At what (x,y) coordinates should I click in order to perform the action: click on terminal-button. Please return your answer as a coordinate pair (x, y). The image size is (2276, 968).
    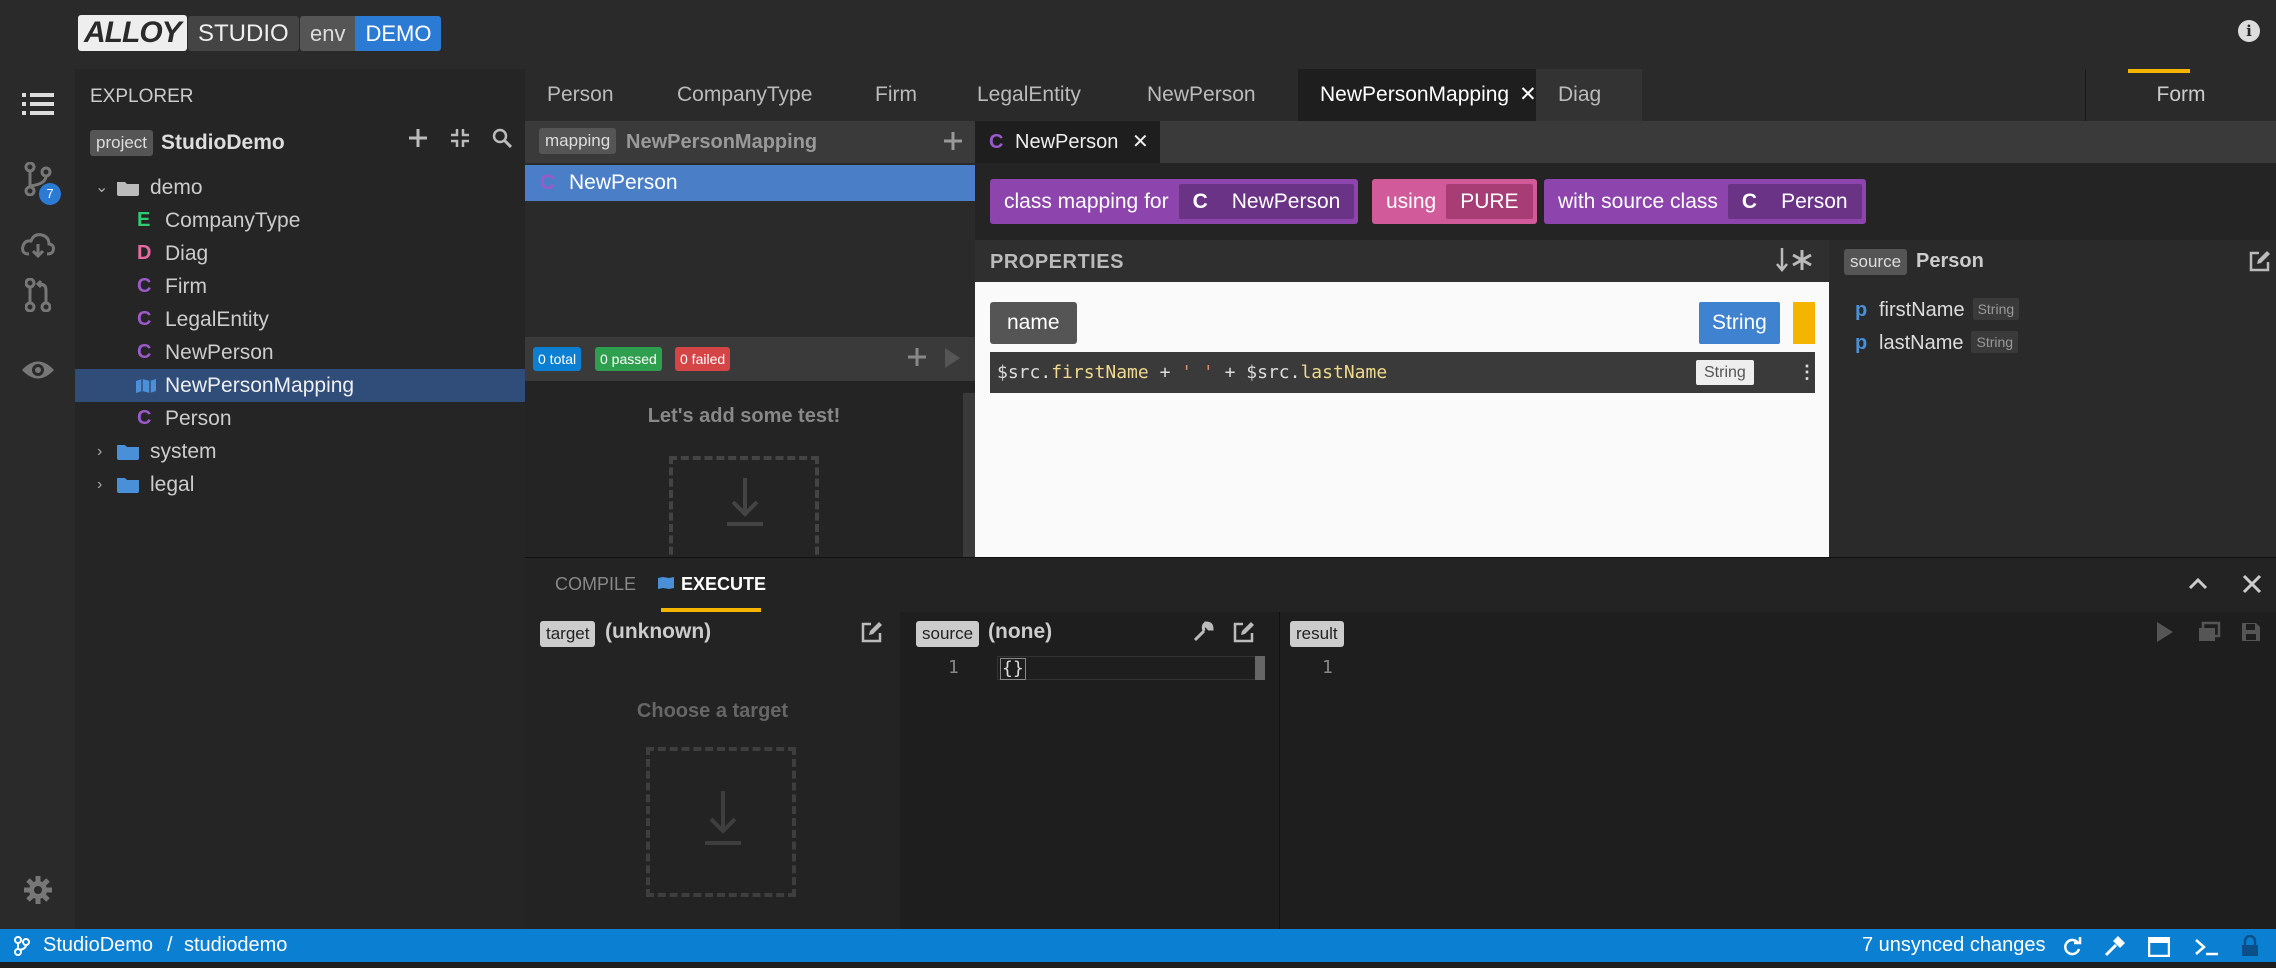
    Looking at the image, I should click on (2207, 951).